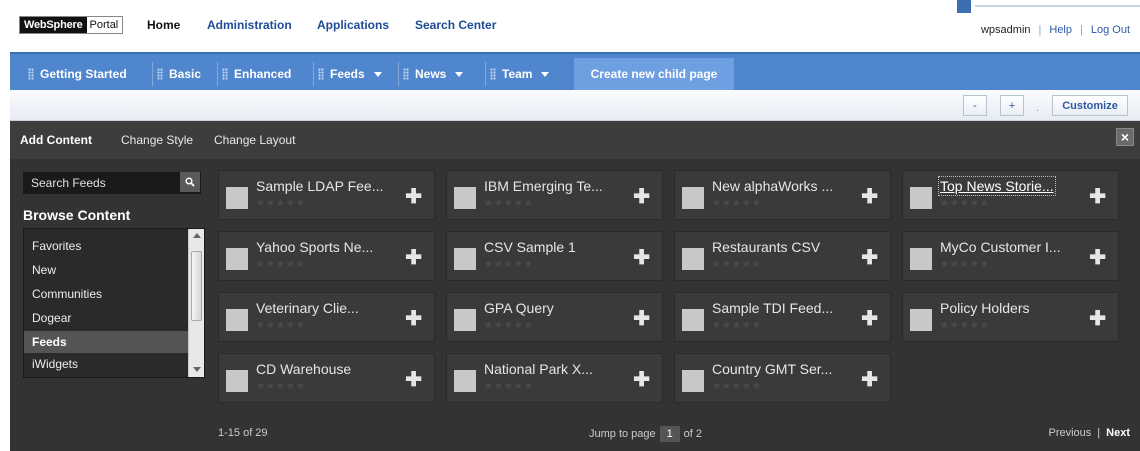  I want to click on nav-search-center: Search Center, so click(455, 25).